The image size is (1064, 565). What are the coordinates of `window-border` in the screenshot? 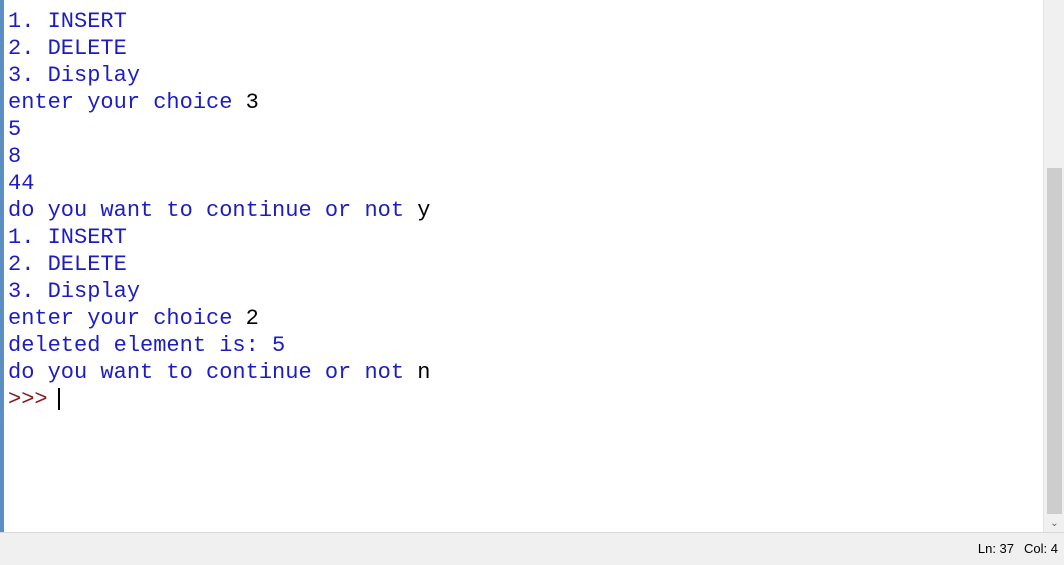 It's located at (2, 282).